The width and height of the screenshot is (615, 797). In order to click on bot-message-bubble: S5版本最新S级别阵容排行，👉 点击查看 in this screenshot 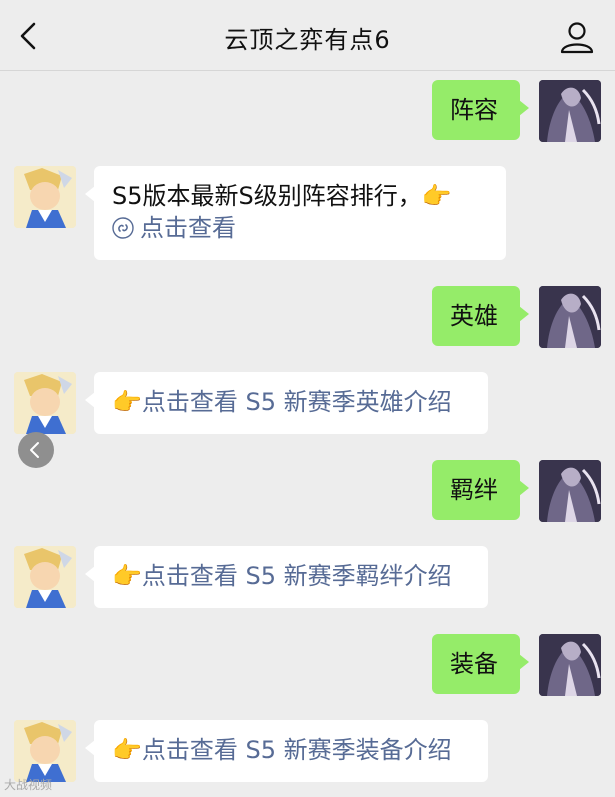, I will do `click(295, 213)`.